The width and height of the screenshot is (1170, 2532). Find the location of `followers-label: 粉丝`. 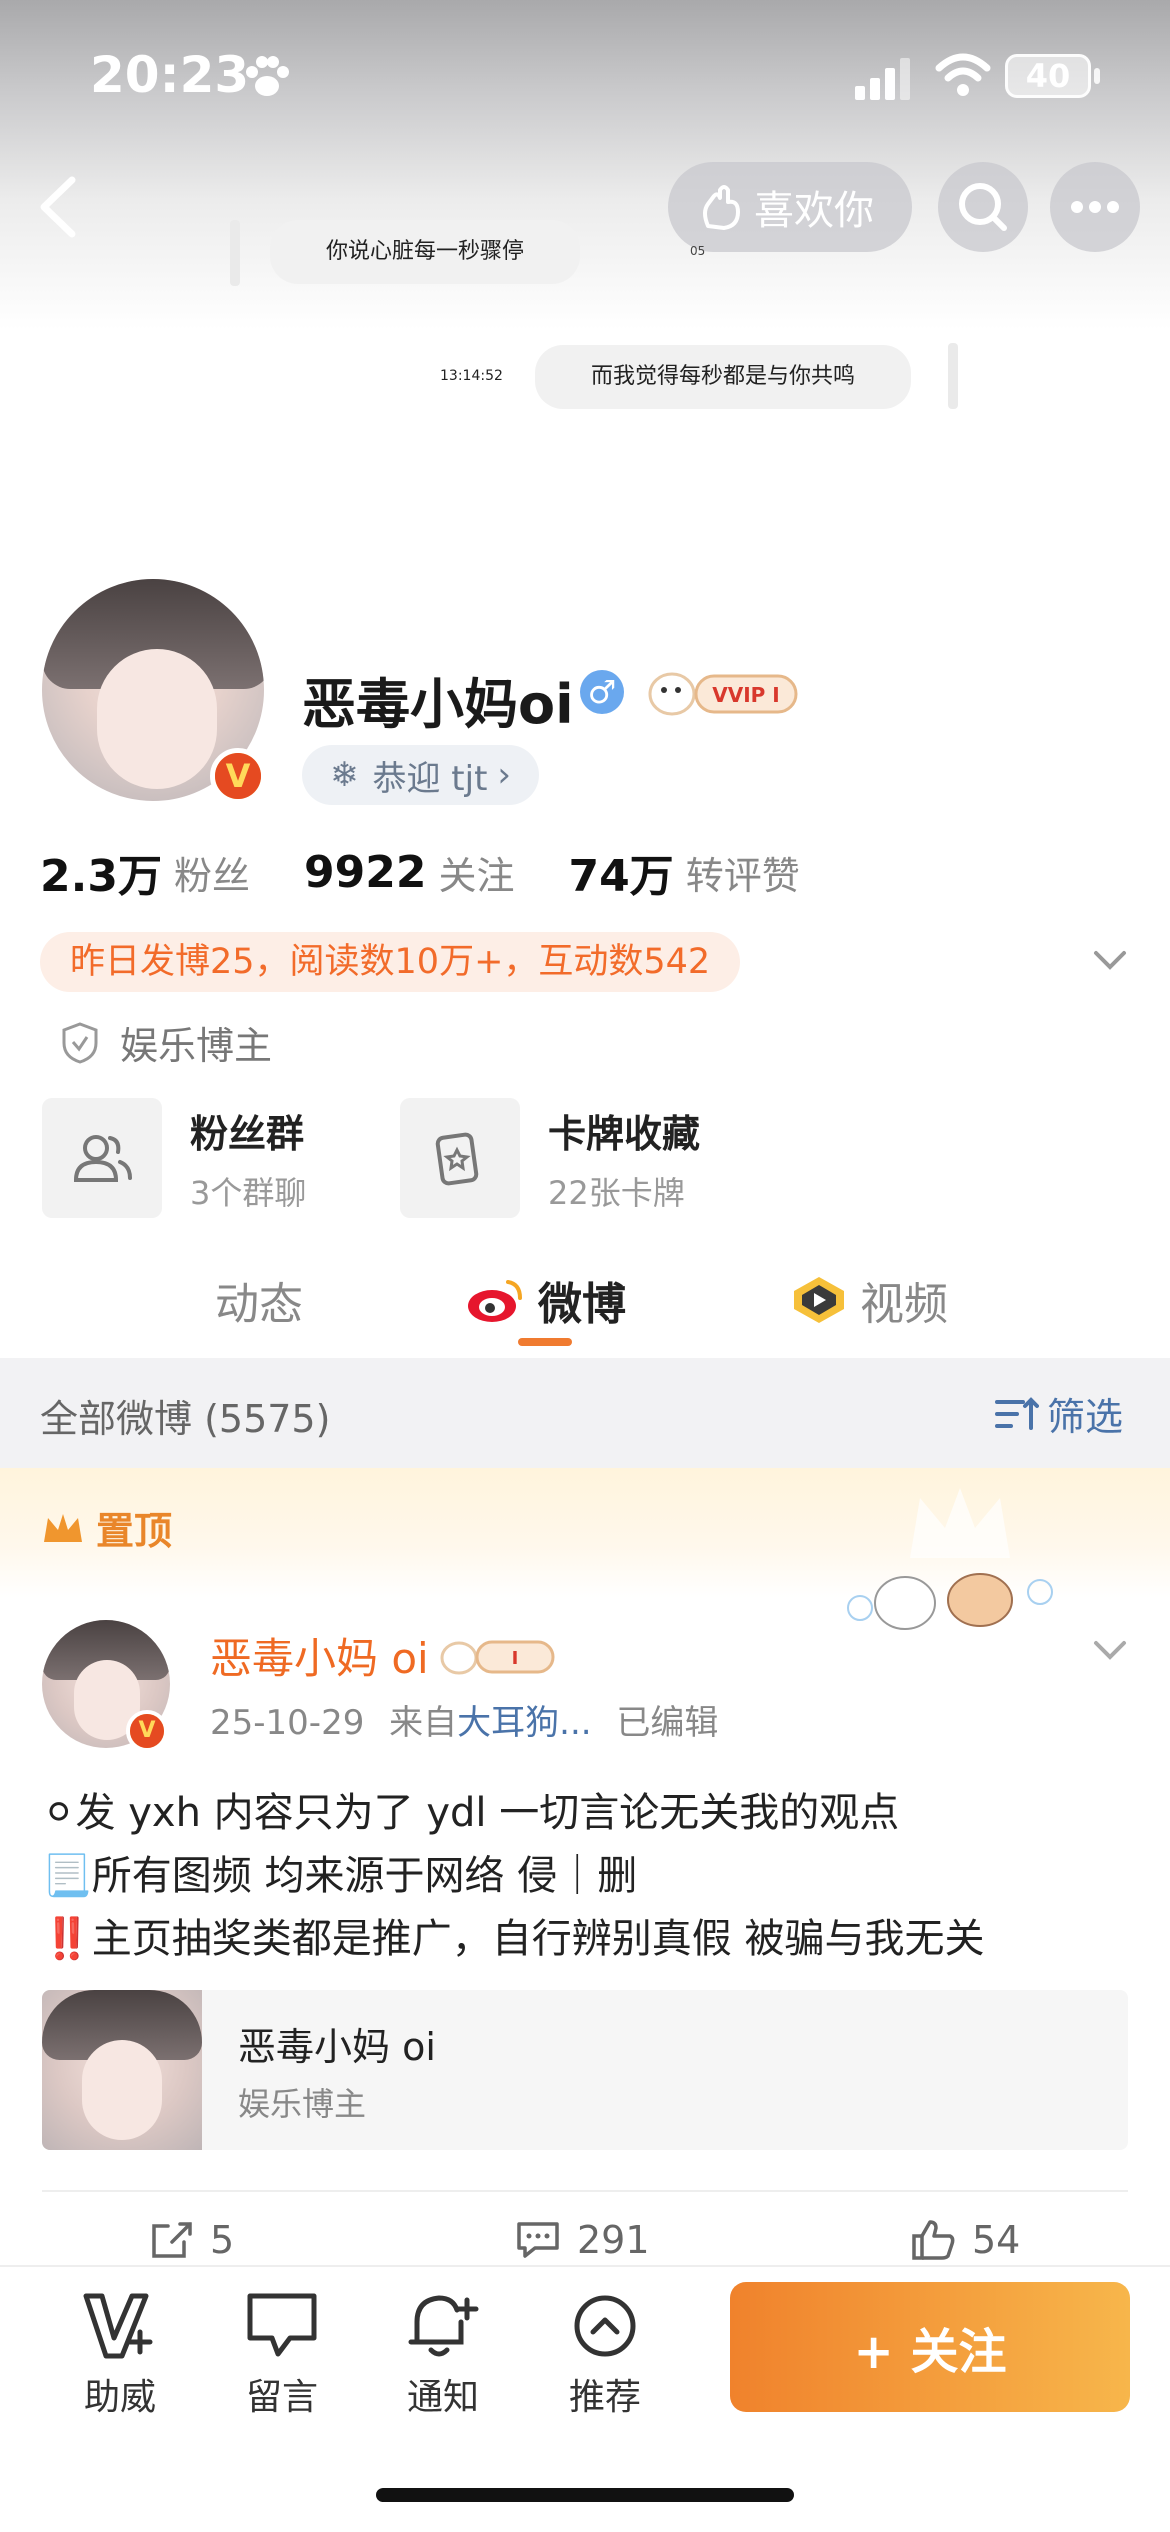

followers-label: 粉丝 is located at coordinates (211, 875).